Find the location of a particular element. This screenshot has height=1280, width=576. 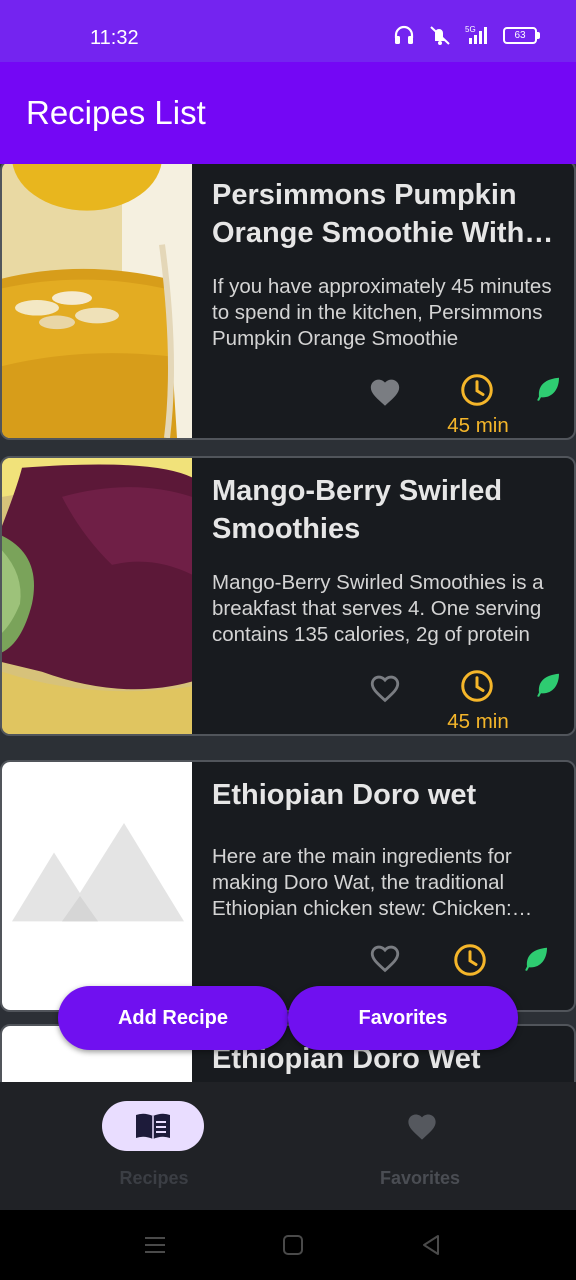

favorites-button: Favorites is located at coordinates (403, 1018).